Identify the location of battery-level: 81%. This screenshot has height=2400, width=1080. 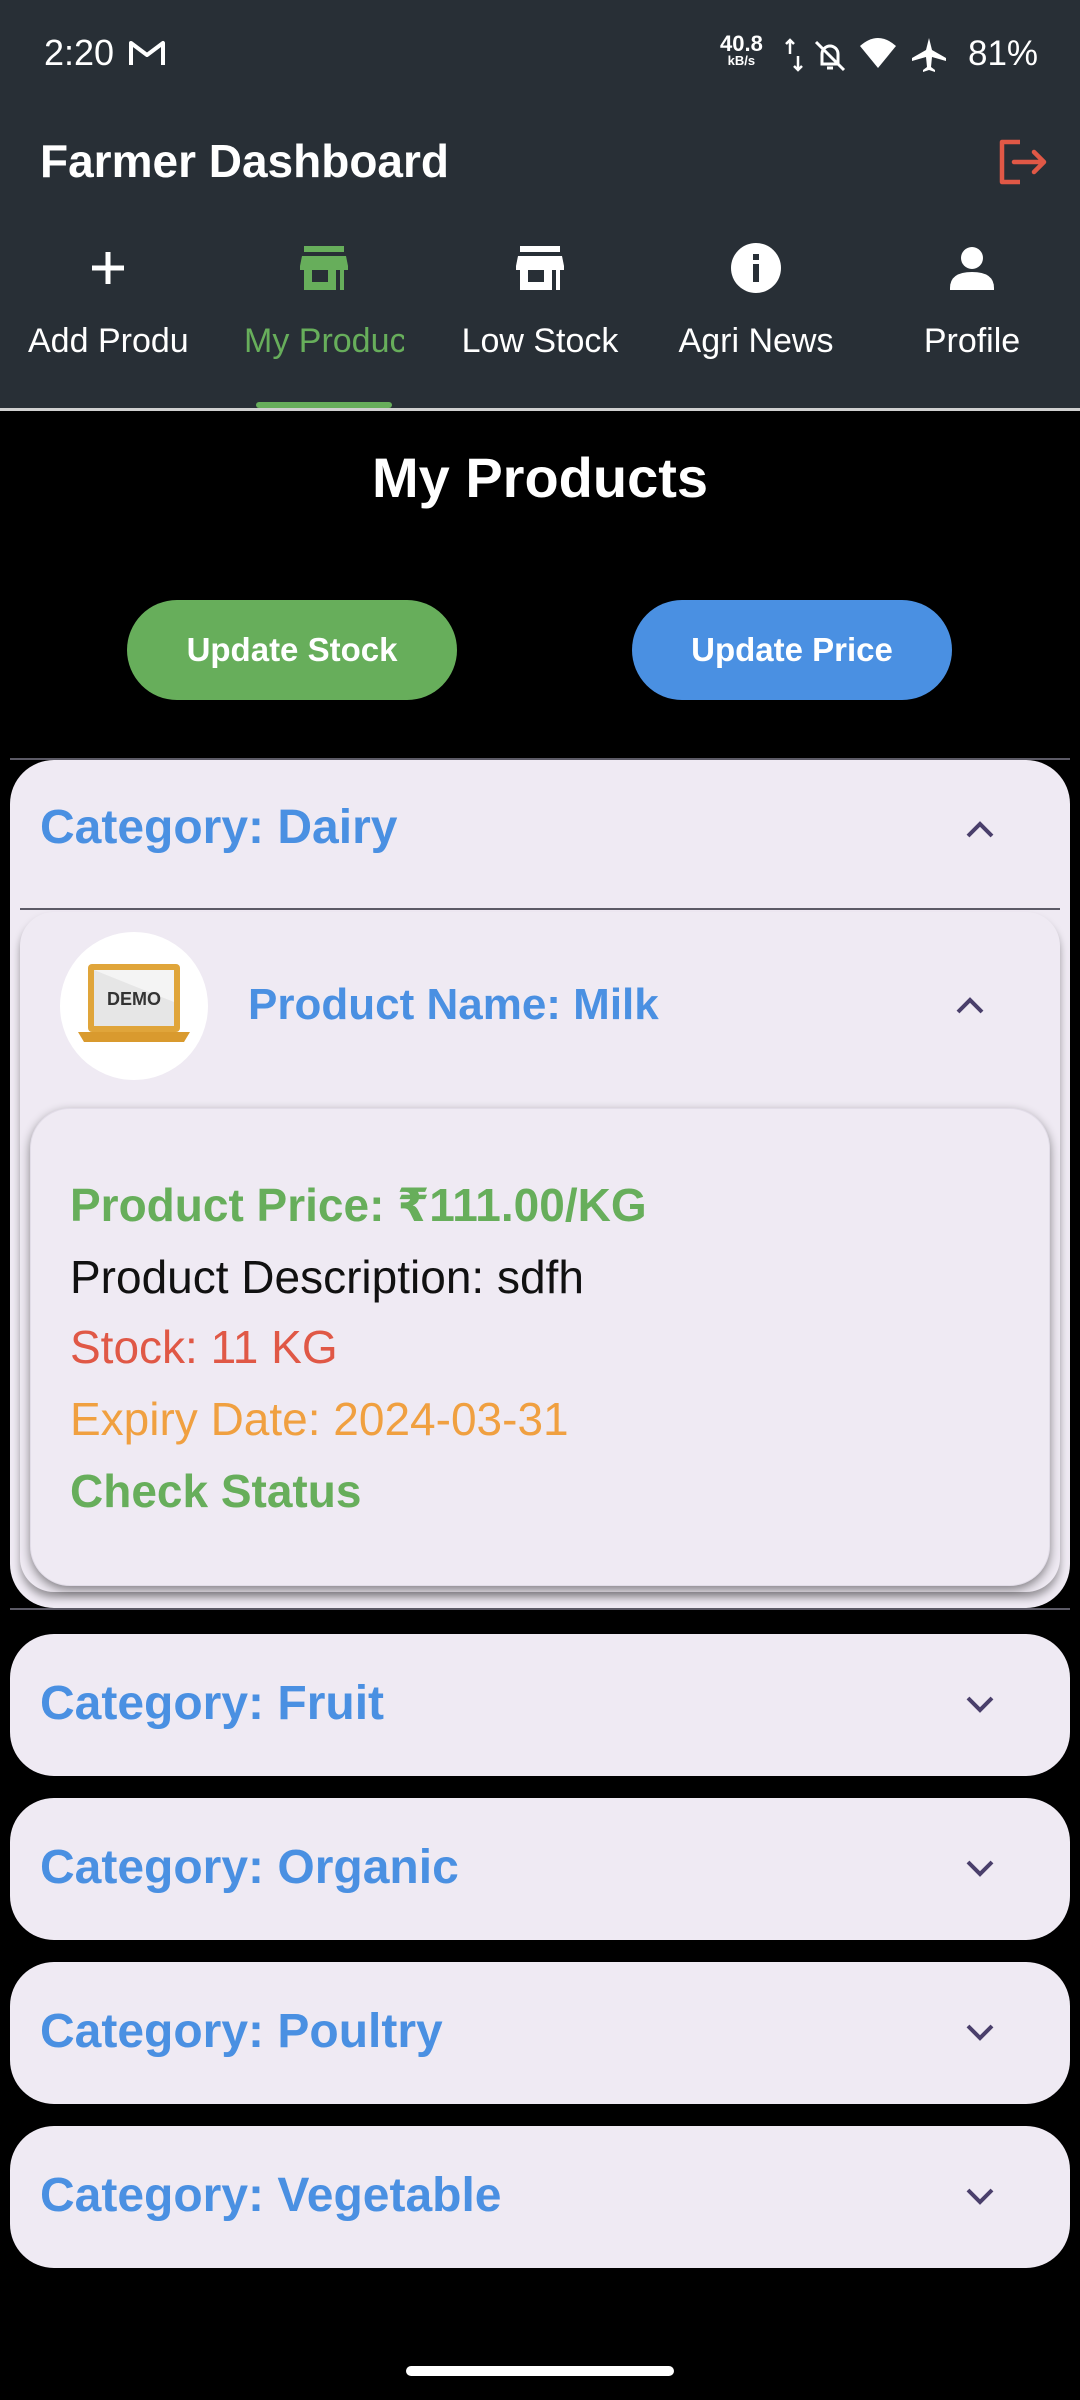
(1003, 53).